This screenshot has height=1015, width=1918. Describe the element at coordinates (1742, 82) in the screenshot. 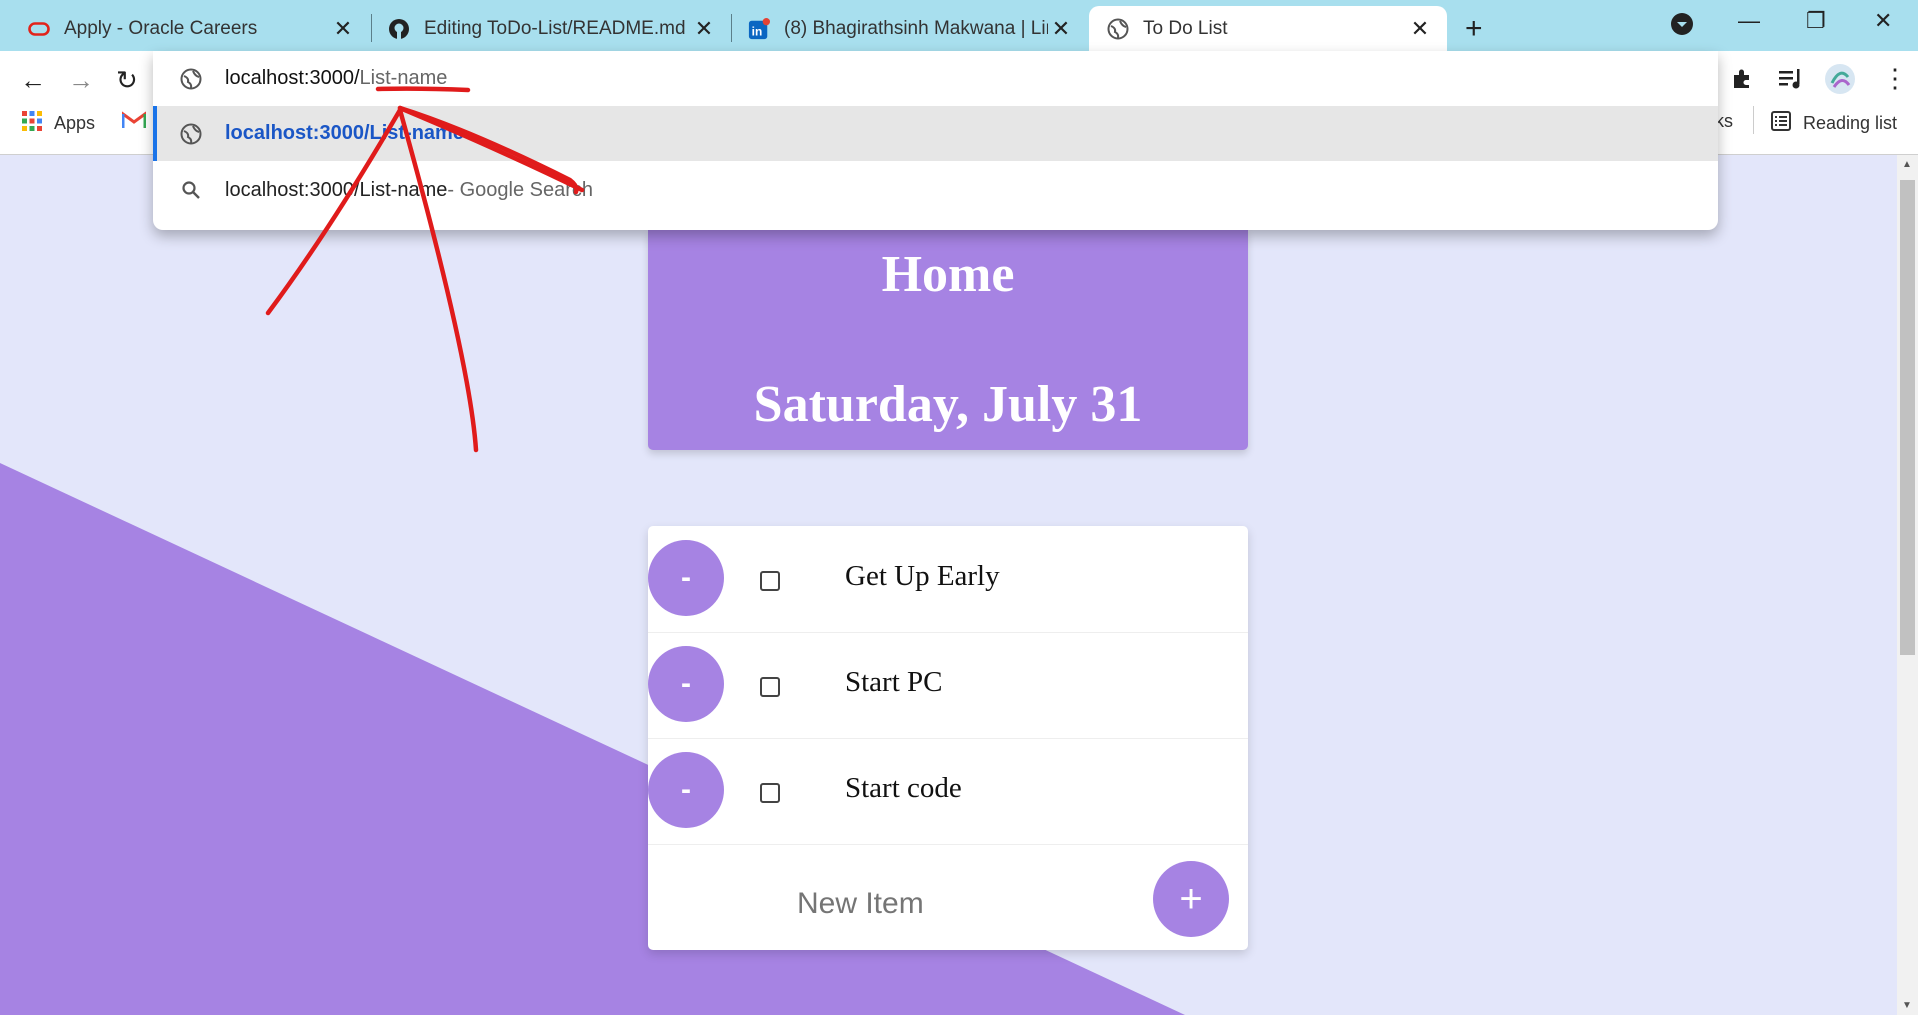

I see `extensions-icon` at that location.